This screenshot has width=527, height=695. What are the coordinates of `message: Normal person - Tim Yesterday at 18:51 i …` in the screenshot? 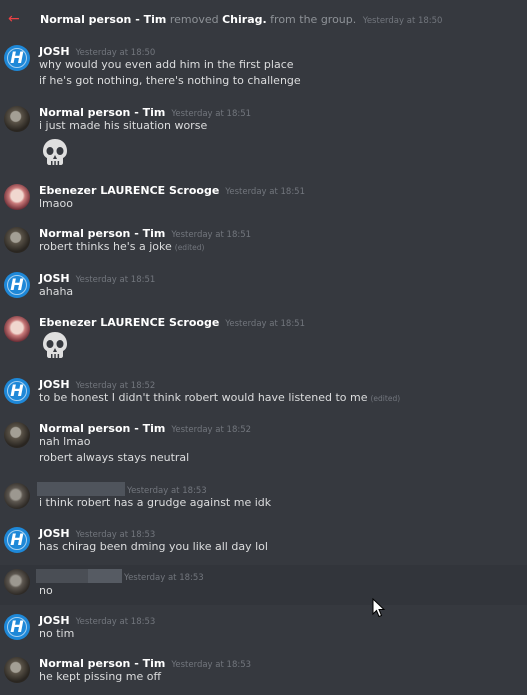 It's located at (263, 139).